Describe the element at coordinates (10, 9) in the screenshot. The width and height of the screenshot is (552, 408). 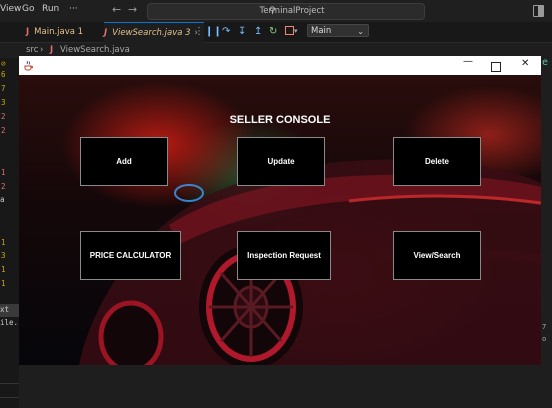
I see `menu-view: View` at that location.